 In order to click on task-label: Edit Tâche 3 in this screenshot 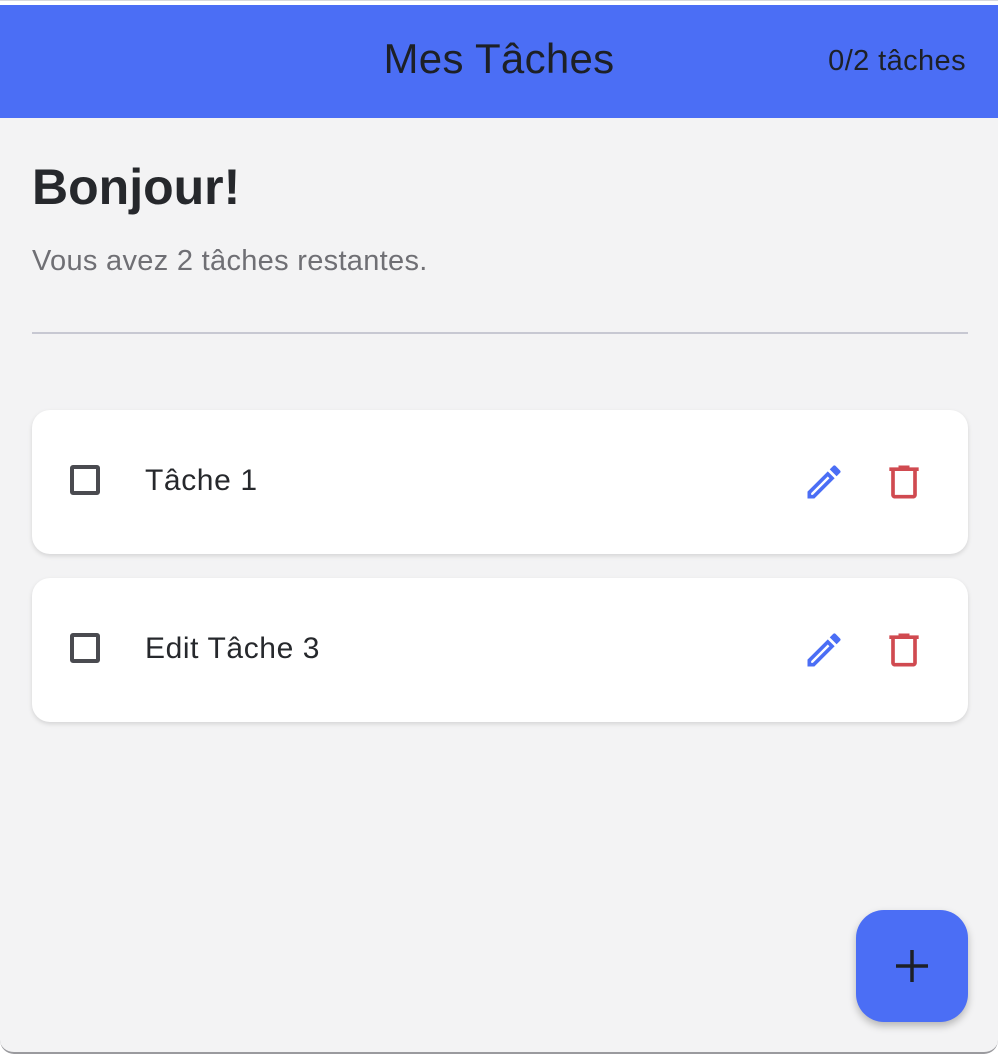, I will do `click(233, 648)`.